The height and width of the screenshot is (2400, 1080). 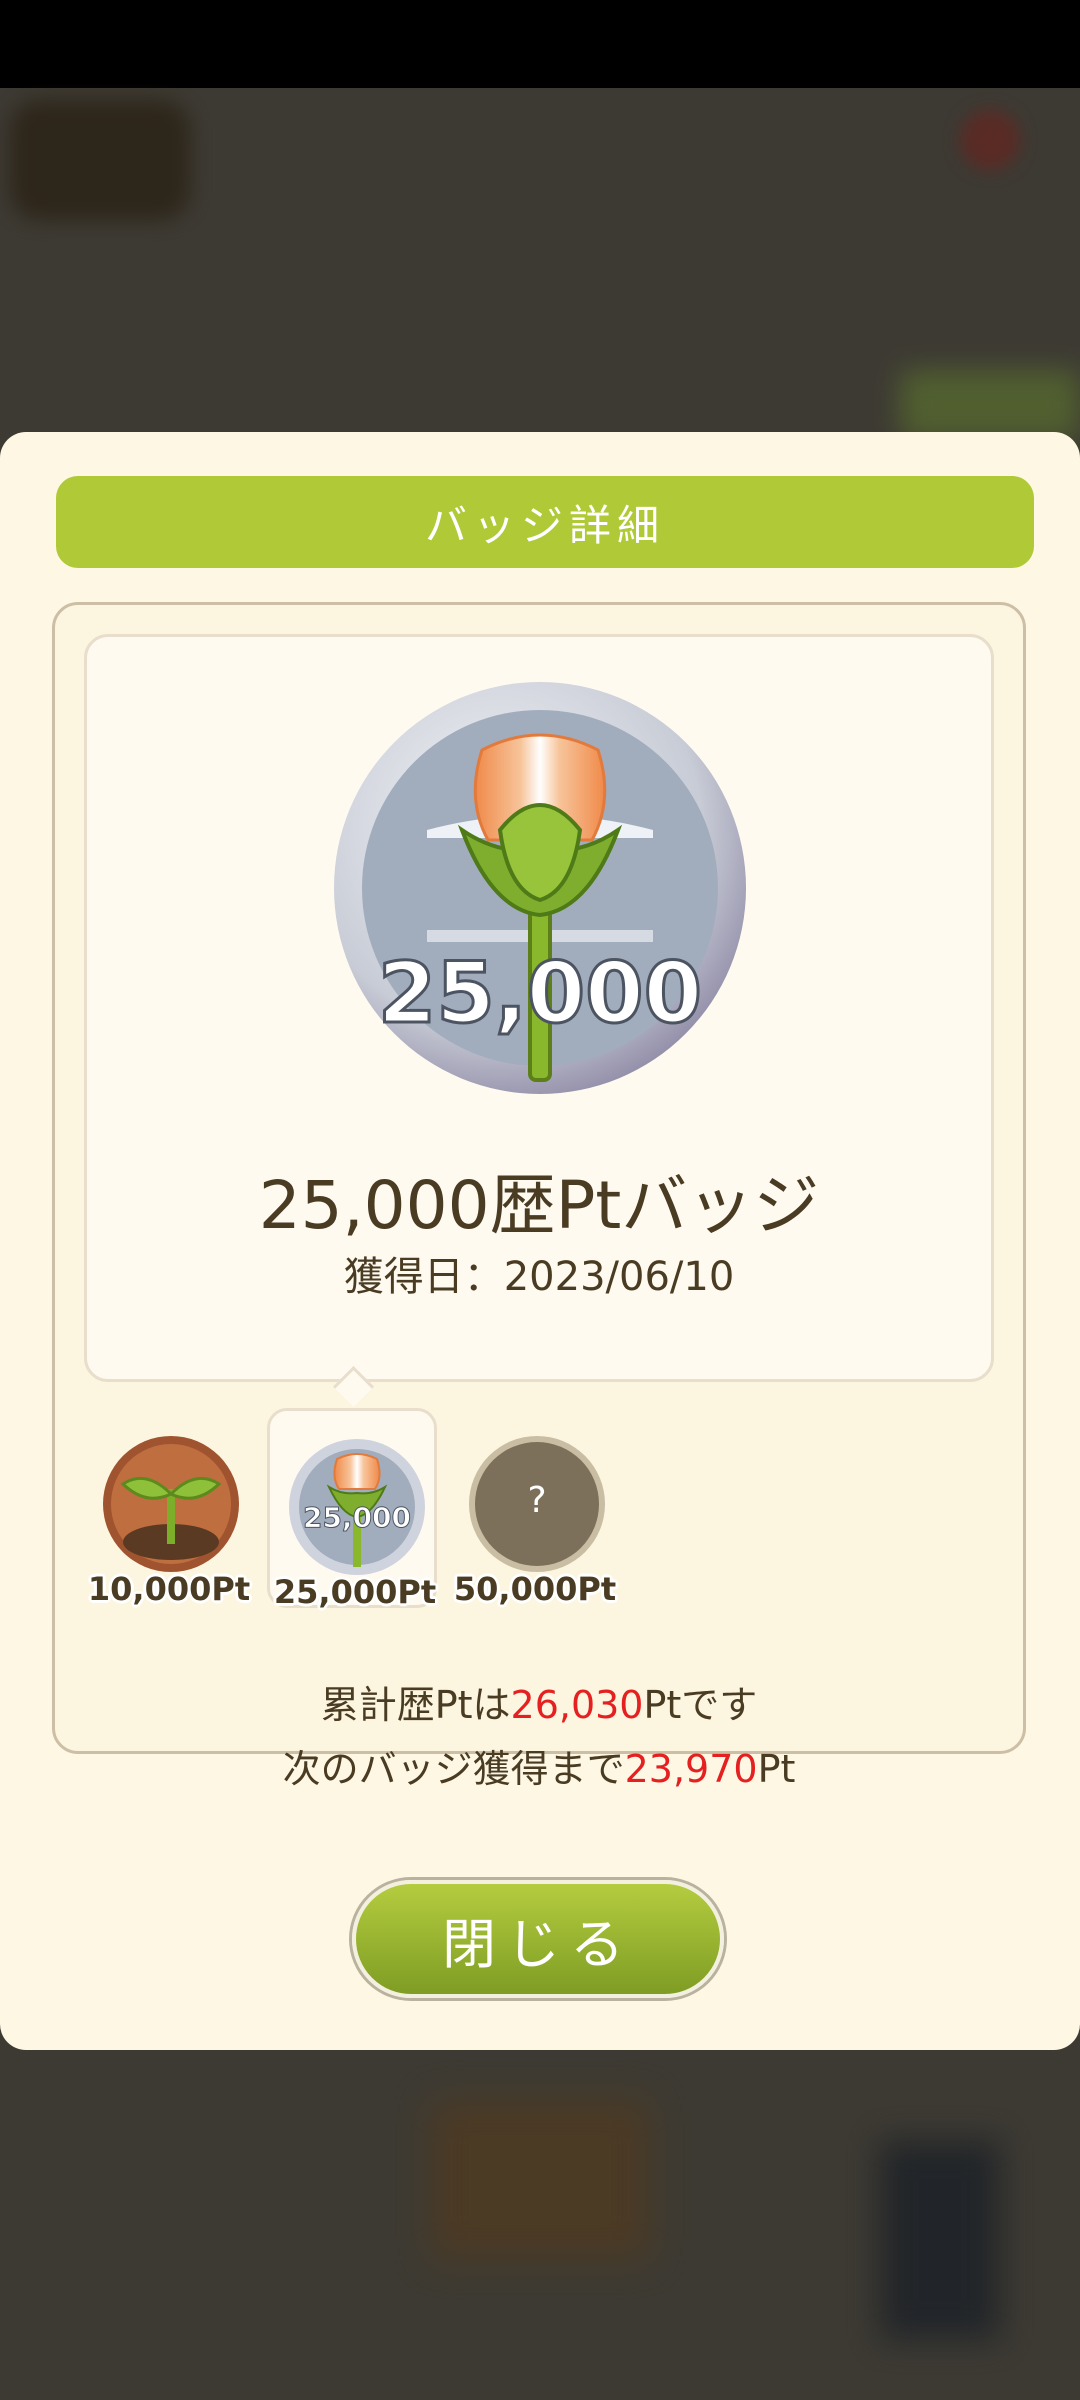 What do you see at coordinates (355, 1592) in the screenshot?
I see `badge-thumbnail-label: 25,000Pt` at bounding box center [355, 1592].